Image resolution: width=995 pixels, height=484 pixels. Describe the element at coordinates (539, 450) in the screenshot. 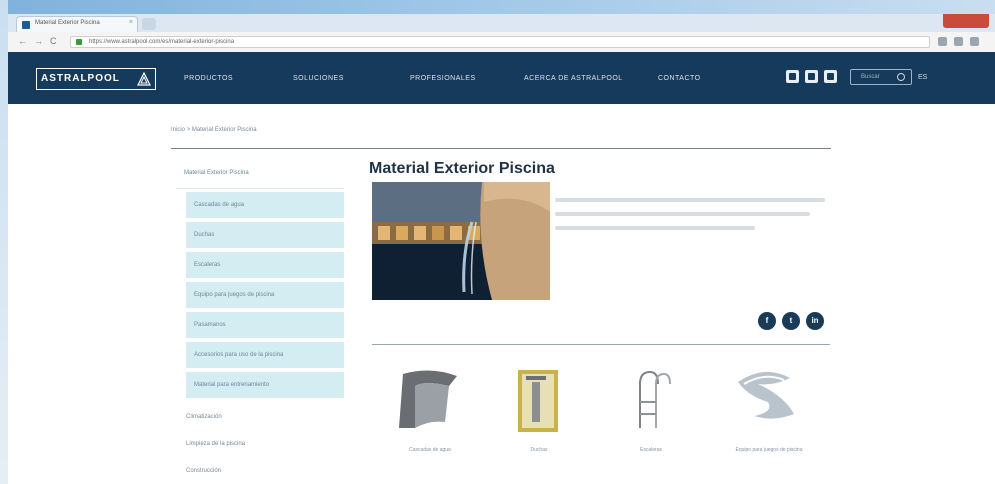

I see `product-name: Duchas` at that location.